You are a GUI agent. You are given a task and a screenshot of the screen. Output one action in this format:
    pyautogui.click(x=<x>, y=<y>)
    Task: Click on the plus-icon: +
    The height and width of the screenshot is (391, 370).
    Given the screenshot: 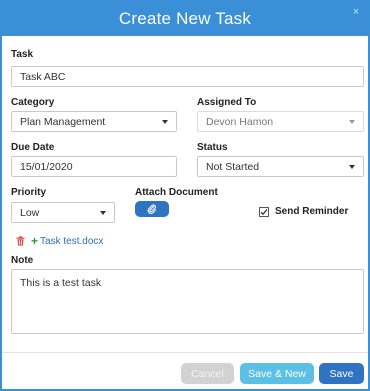 What is the action you would take?
    pyautogui.click(x=35, y=241)
    